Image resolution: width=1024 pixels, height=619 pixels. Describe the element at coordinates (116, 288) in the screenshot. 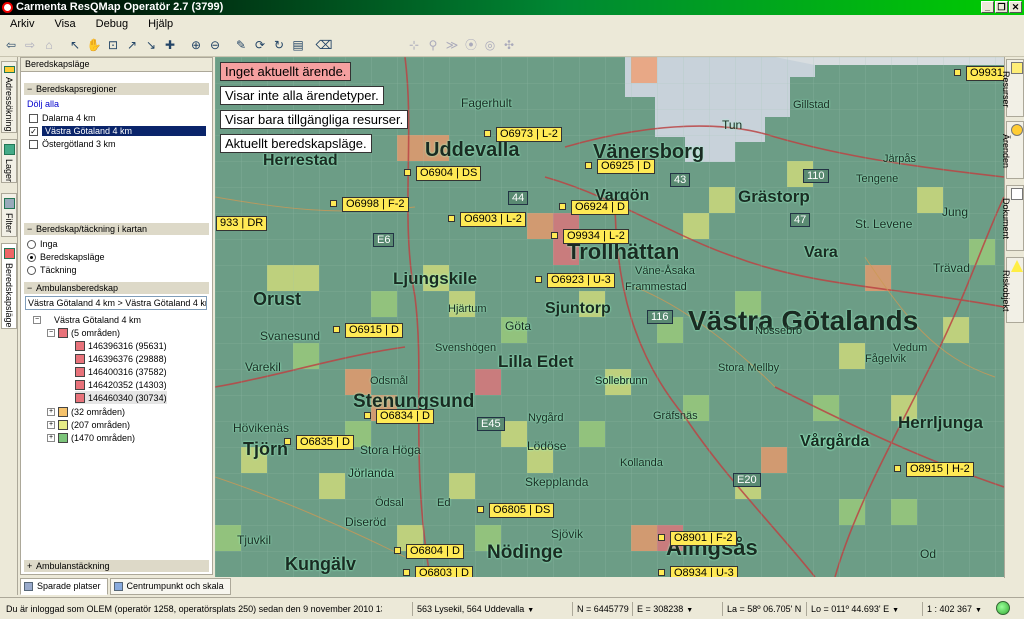

I see `ambulance-section-header: Ambulansberedskap` at that location.